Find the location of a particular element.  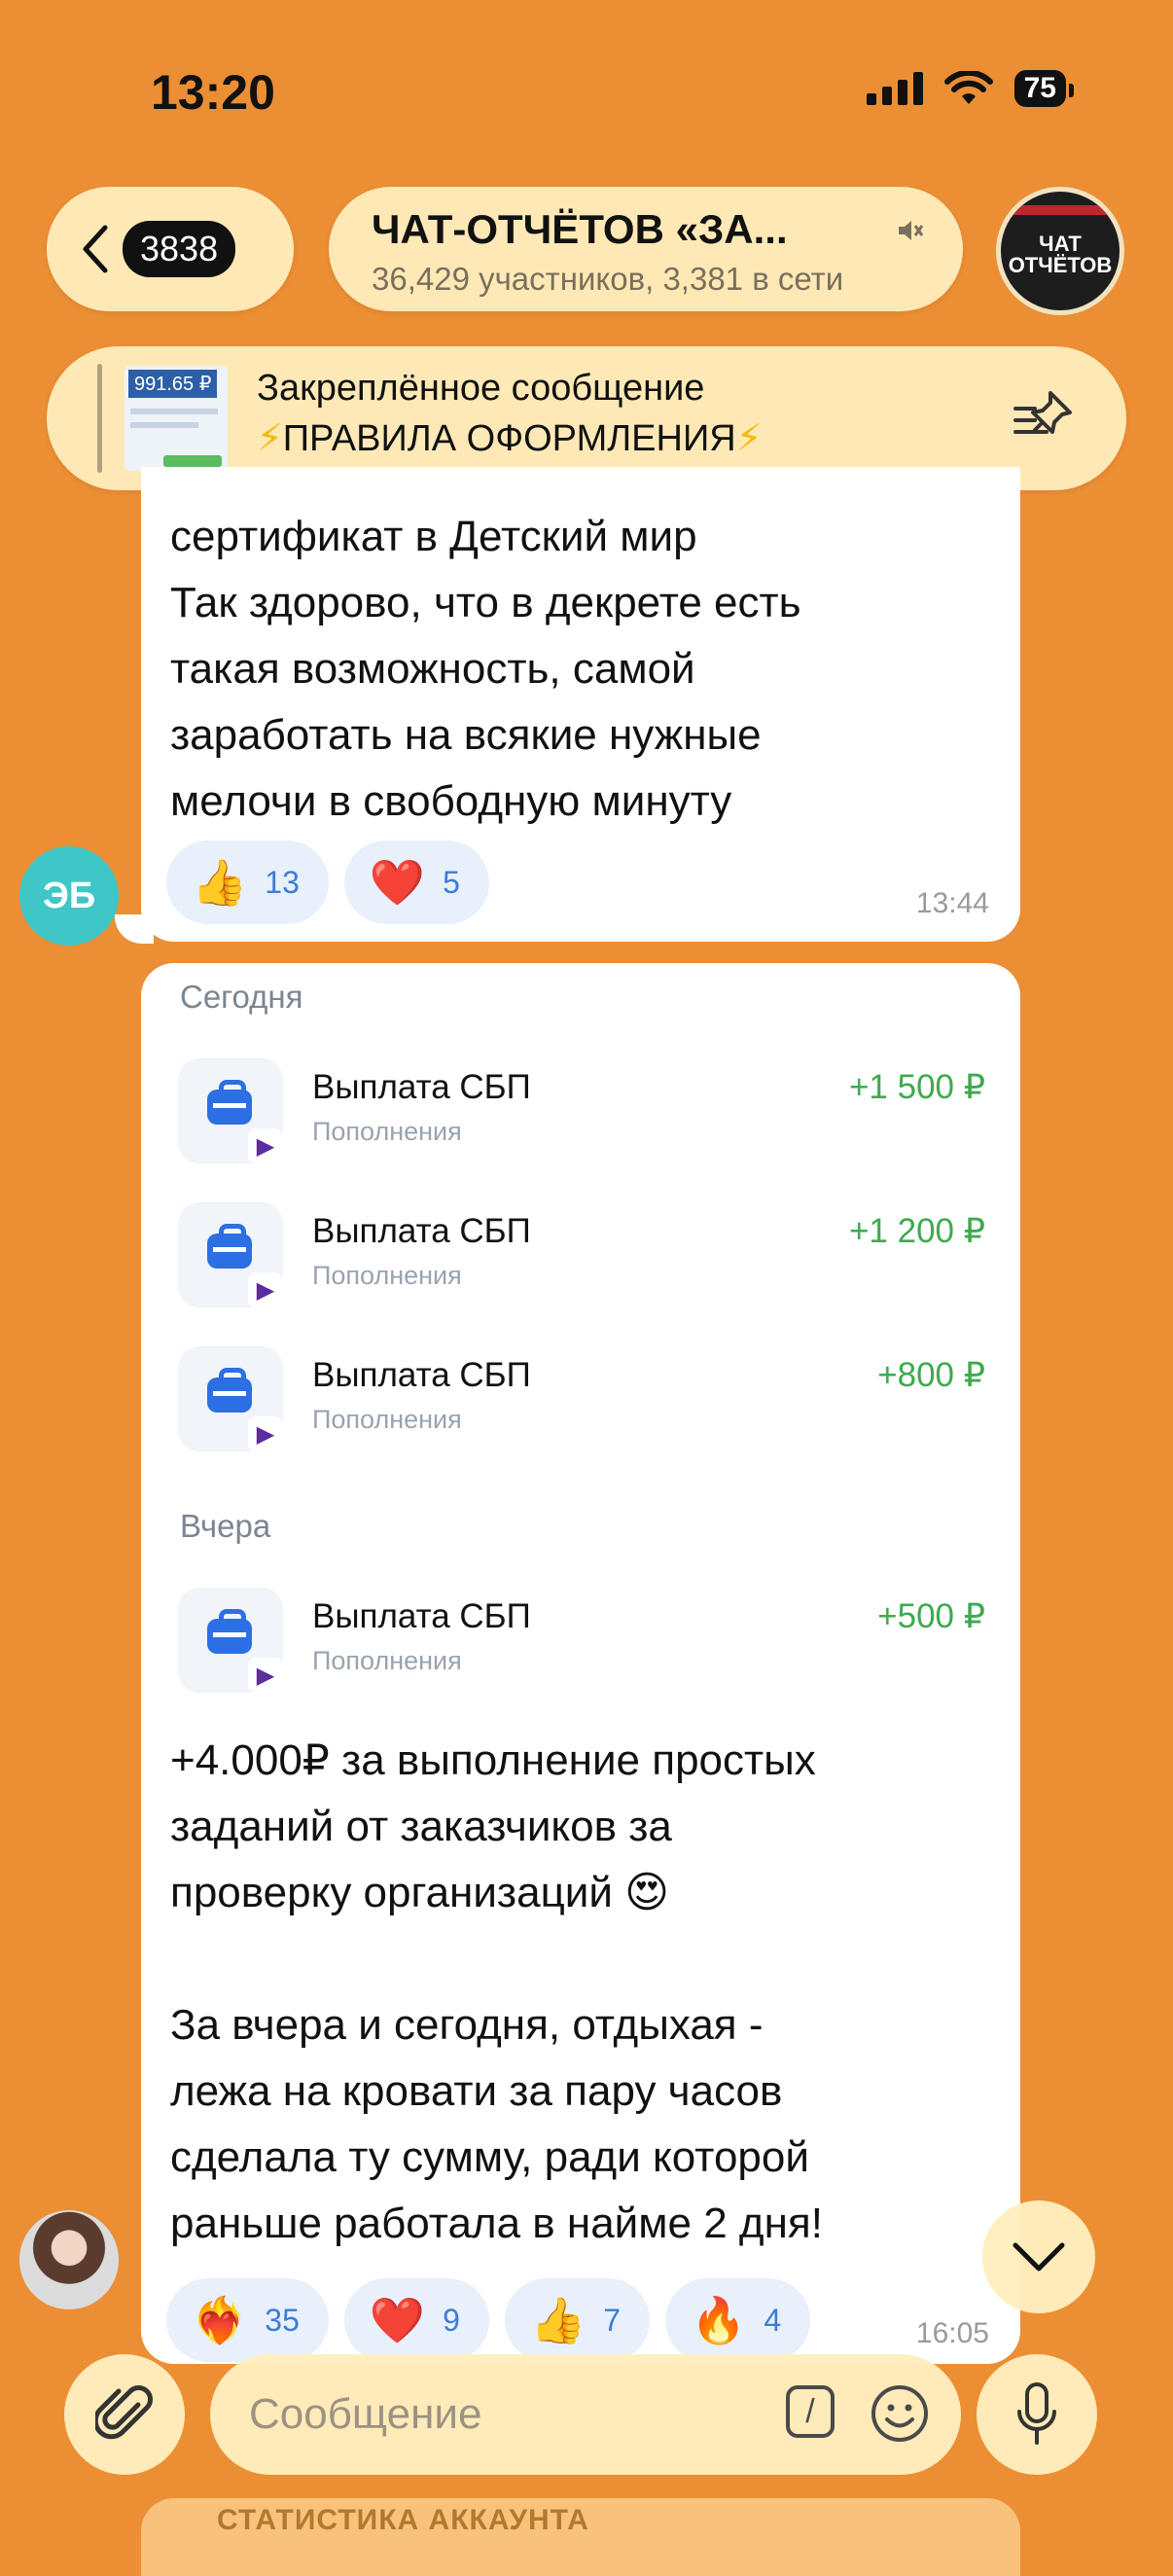

command-icon: / is located at coordinates (810, 2411).